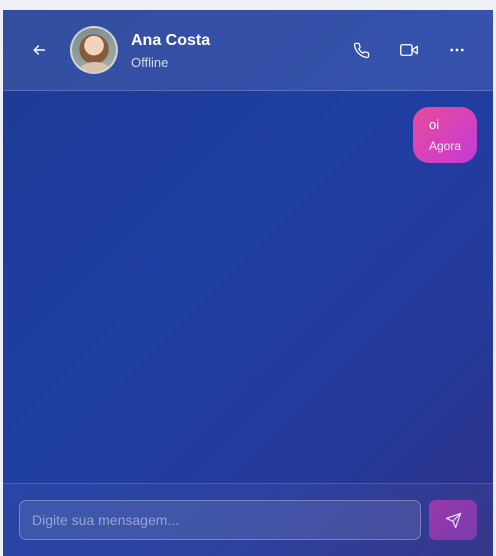  I want to click on back-button, so click(39, 50).